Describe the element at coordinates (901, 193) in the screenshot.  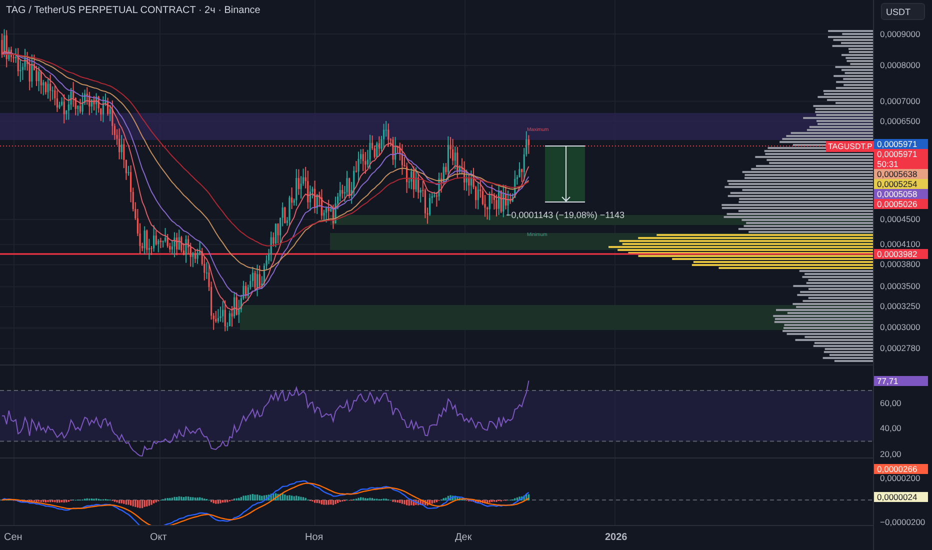
I see `price-label: 0,0005058` at that location.